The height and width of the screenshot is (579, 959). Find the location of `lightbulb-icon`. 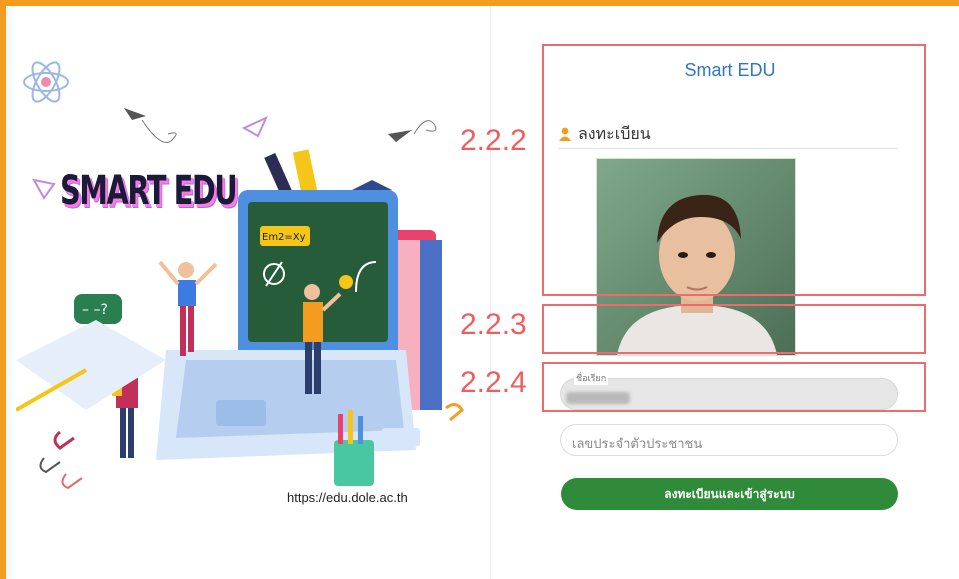

lightbulb-icon is located at coordinates (346, 282).